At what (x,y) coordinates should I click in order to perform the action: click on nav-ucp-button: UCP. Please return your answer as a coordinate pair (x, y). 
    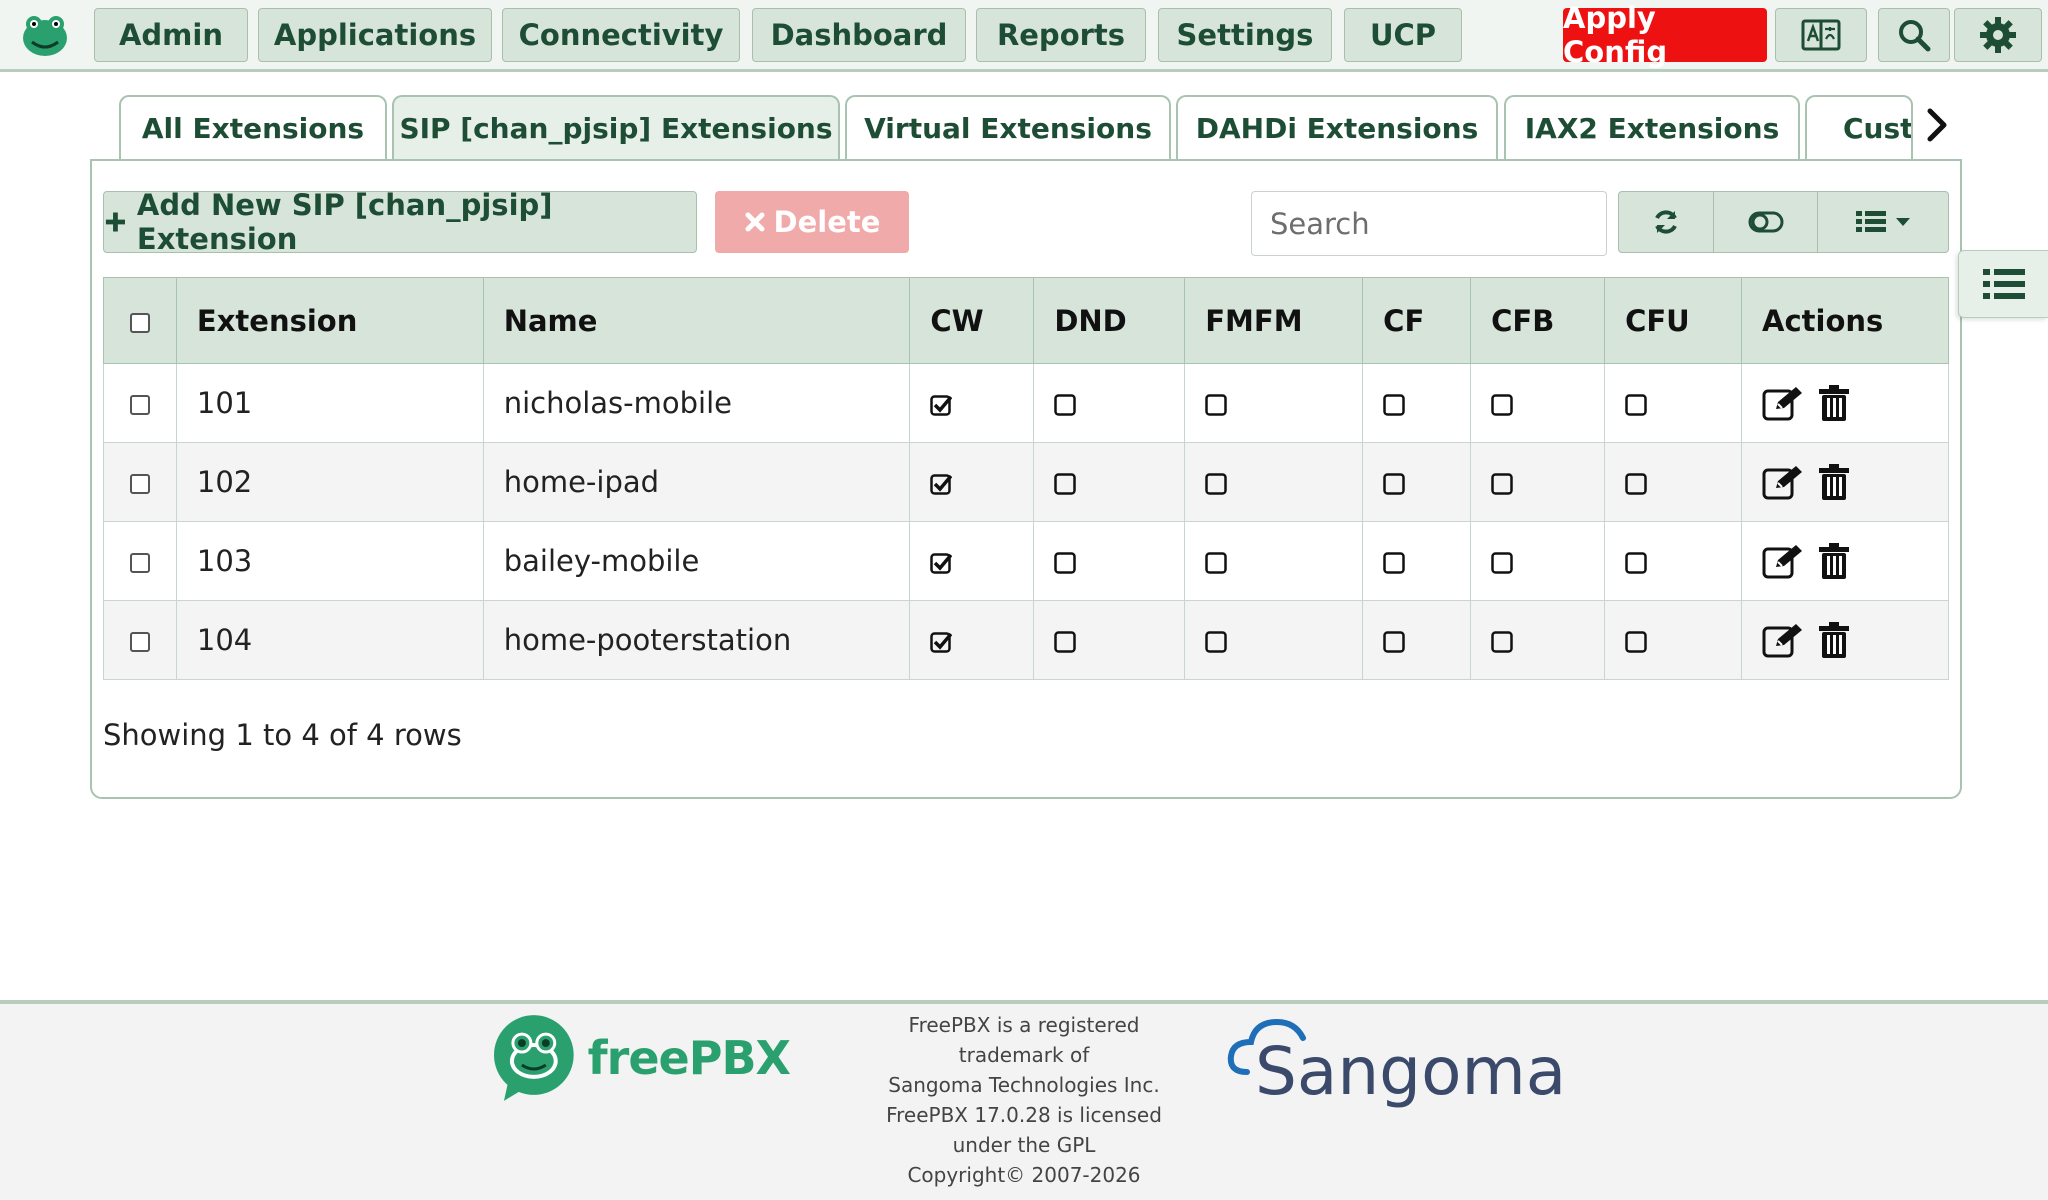
    Looking at the image, I should click on (1403, 35).